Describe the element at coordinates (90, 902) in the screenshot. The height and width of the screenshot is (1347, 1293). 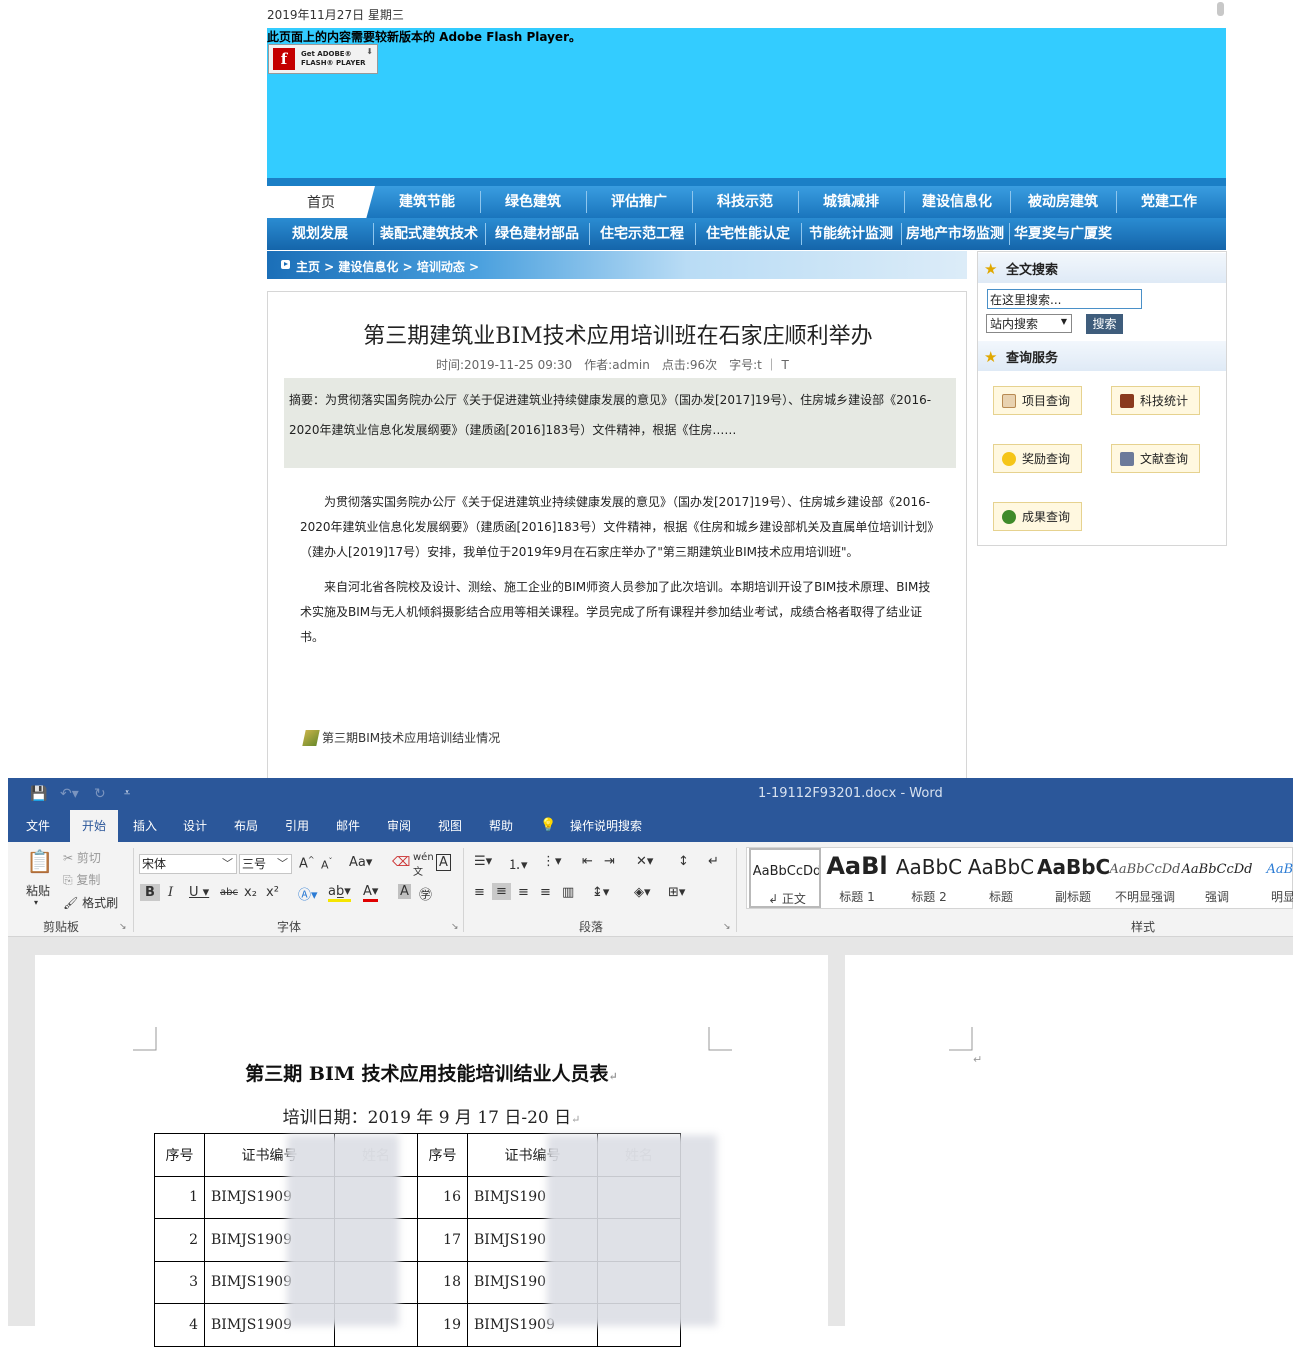
I see `format-painter-button: 🖌 格式刷` at that location.